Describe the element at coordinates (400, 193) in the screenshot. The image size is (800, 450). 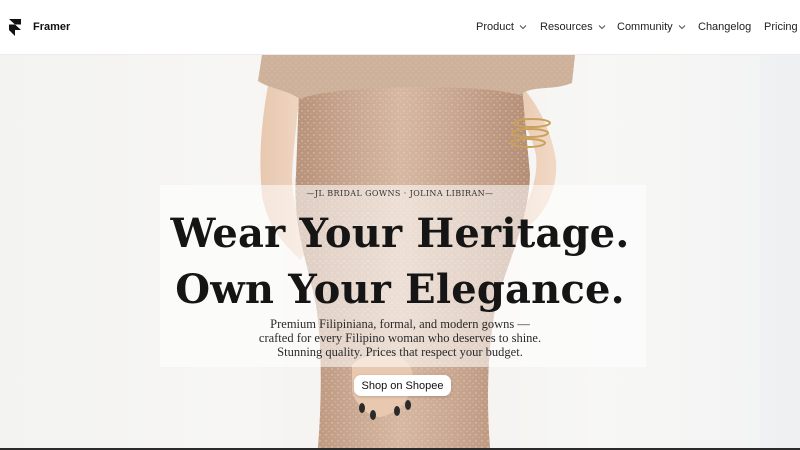
I see `hero-eyebrow: —JL BRIDAL GOWNS · JOLINA LIBIRAN—` at that location.